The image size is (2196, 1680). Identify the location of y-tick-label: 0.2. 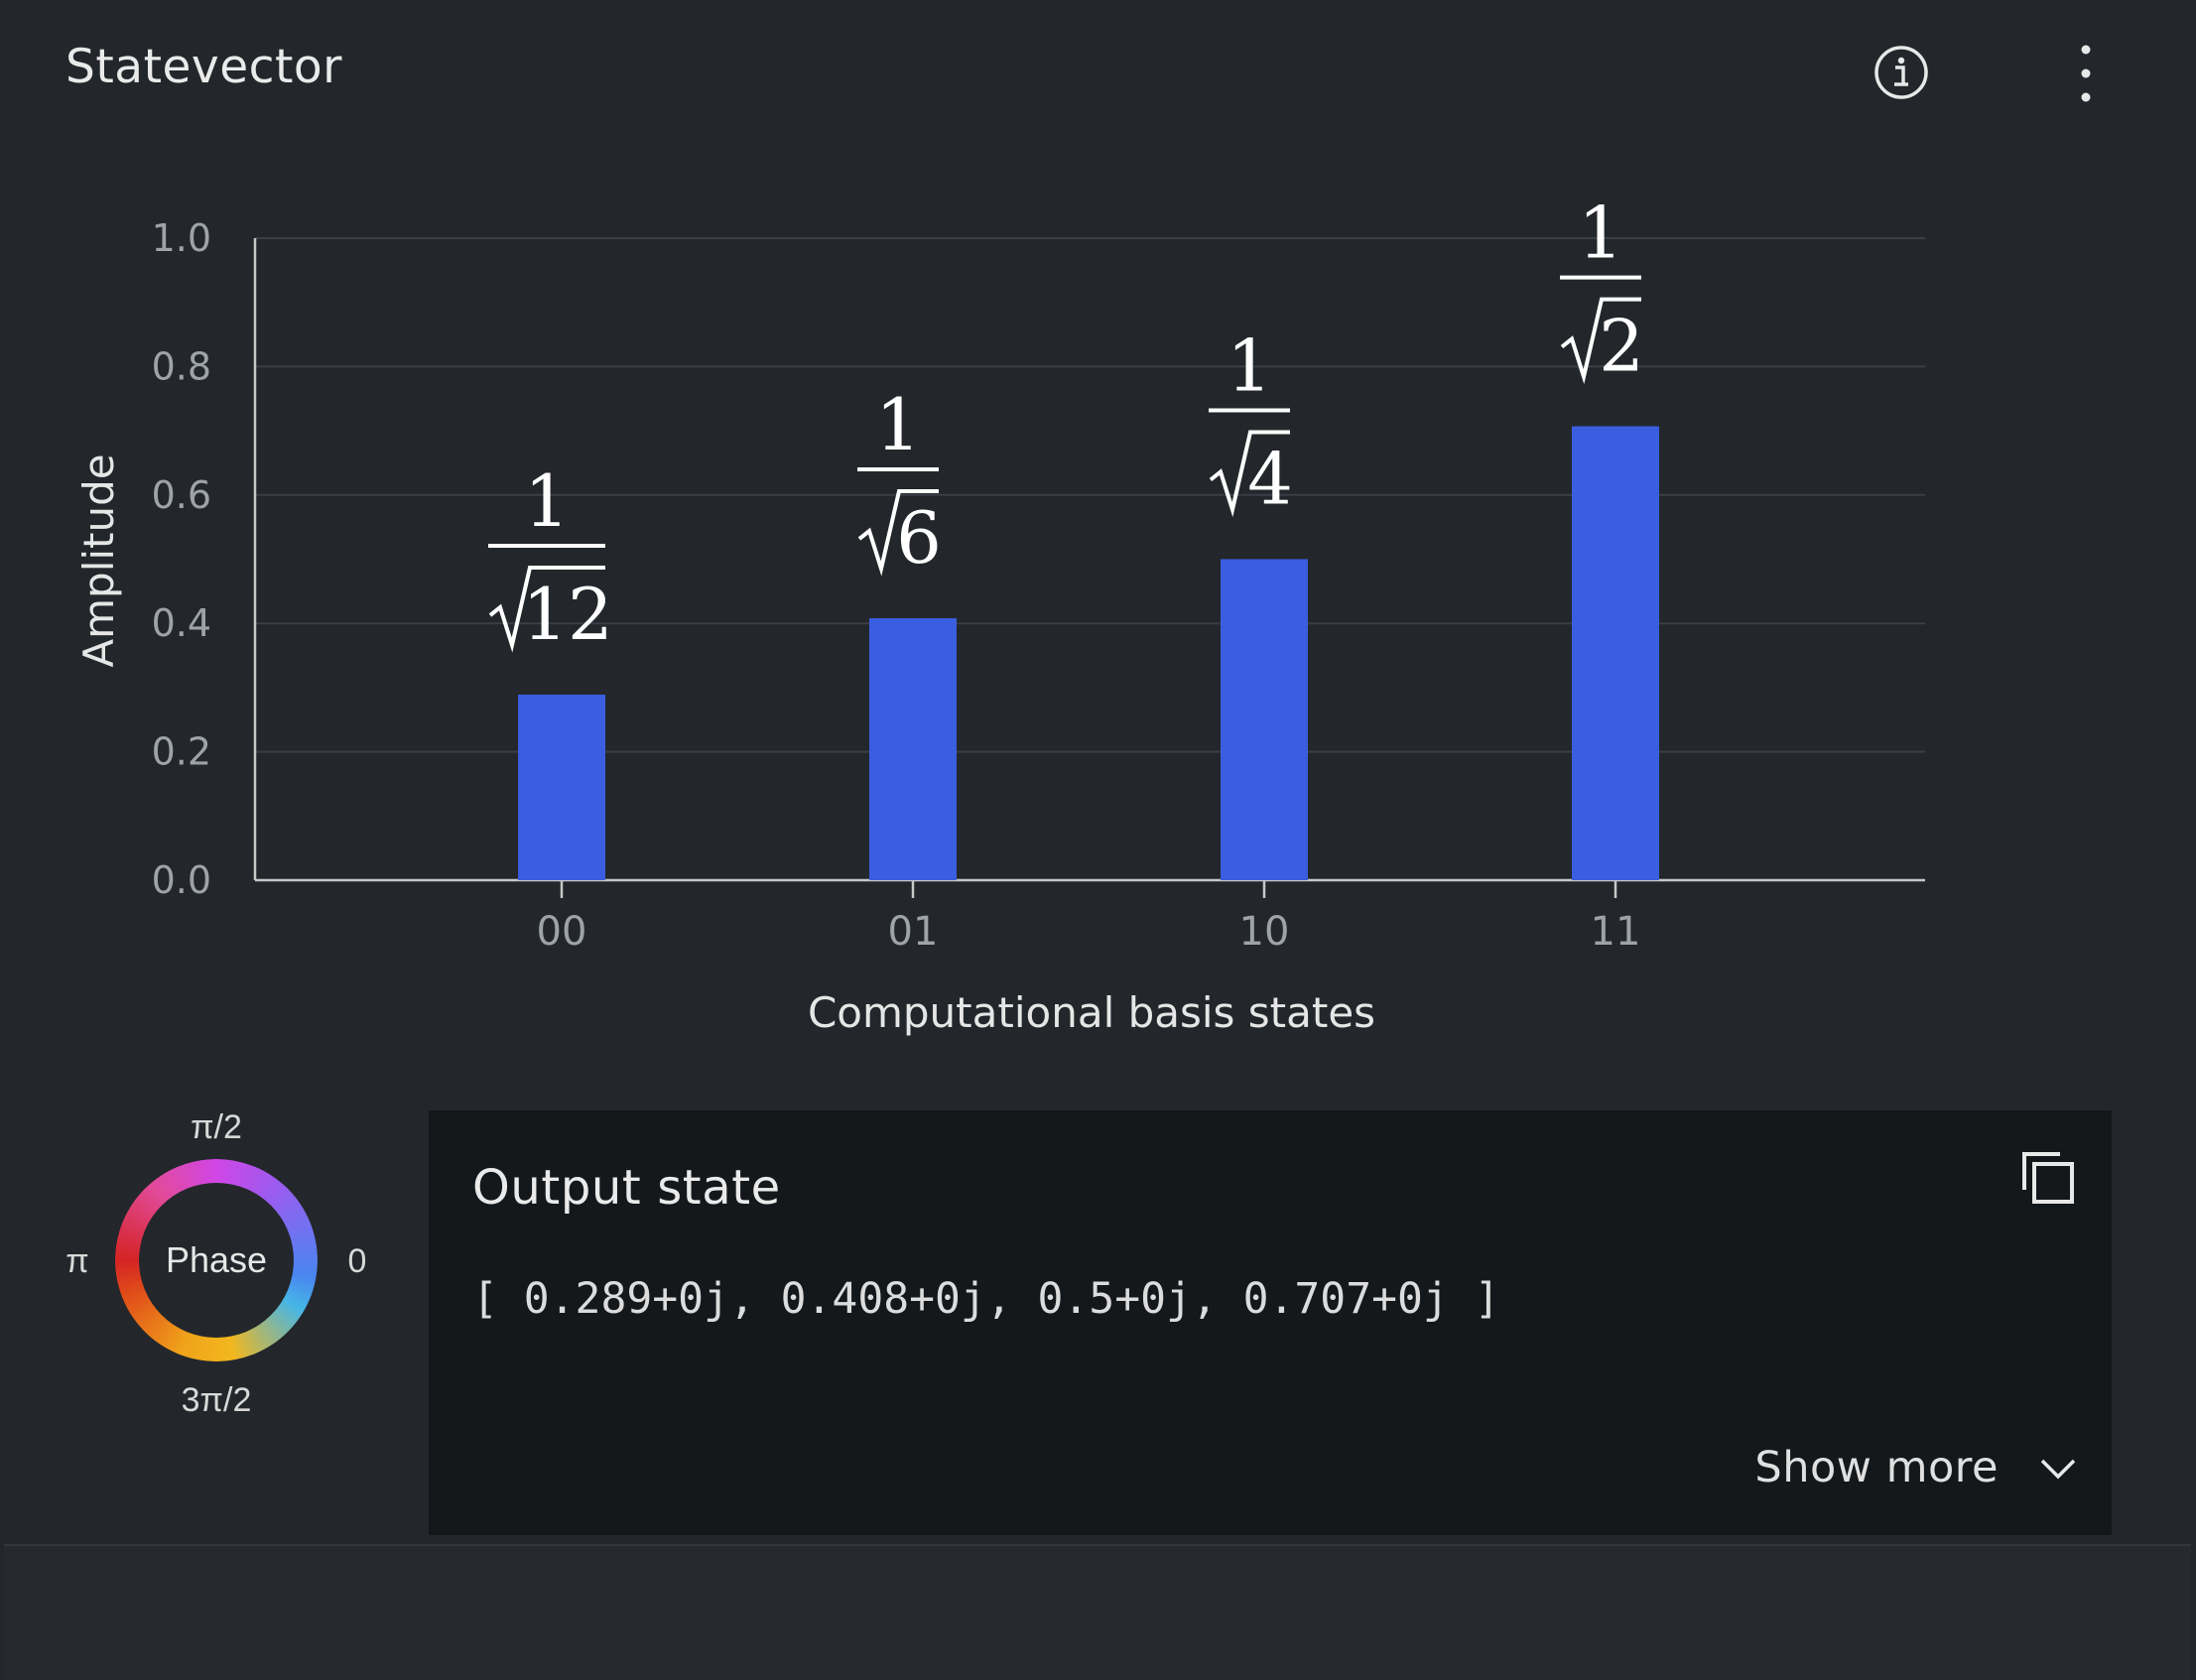
(182, 752).